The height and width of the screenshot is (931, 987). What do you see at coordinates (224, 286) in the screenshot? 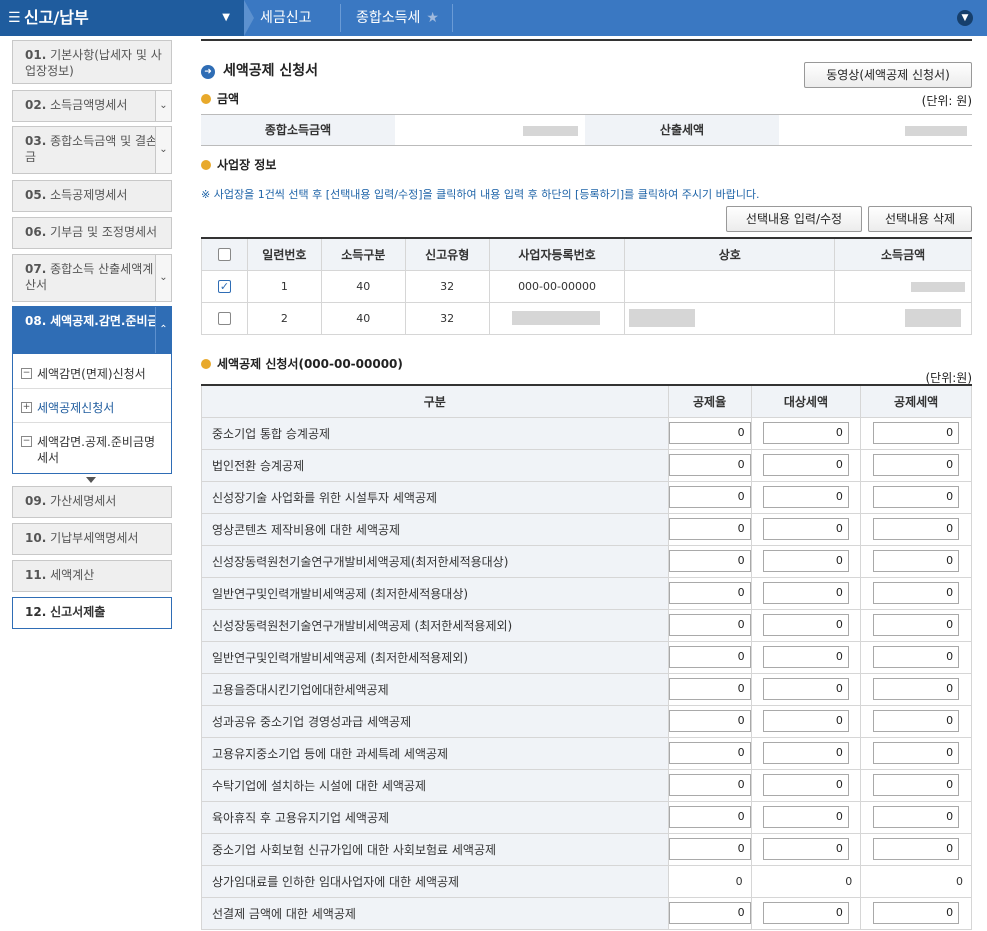
I see `row-checkbox: ✓` at bounding box center [224, 286].